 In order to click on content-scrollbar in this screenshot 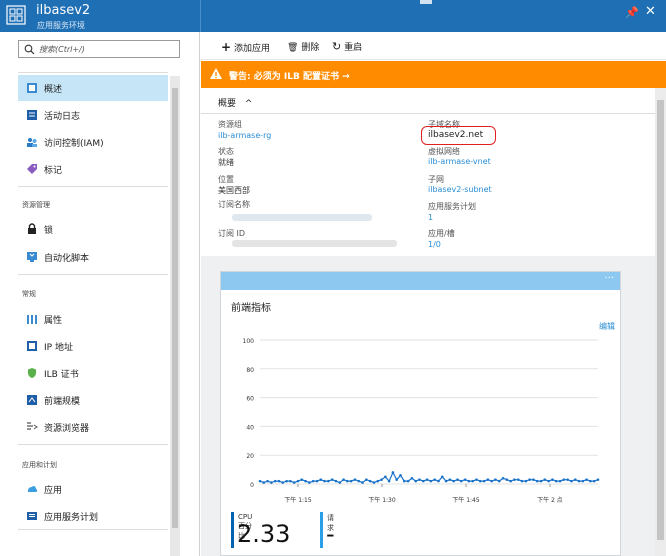, I will do `click(660, 322)`.